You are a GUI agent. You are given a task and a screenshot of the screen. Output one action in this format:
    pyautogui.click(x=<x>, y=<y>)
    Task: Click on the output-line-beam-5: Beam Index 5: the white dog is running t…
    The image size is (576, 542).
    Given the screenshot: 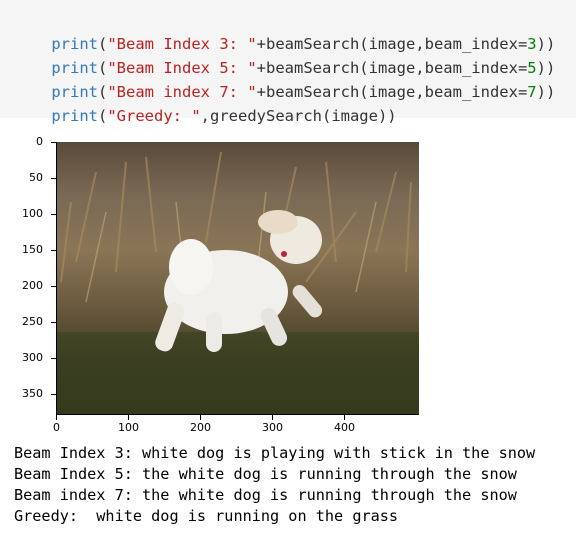 What is the action you would take?
    pyautogui.click(x=265, y=474)
    